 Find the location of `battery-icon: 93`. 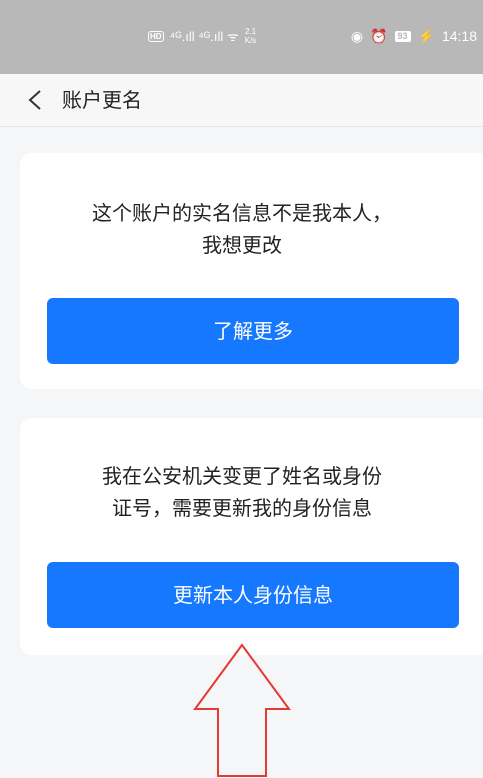

battery-icon: 93 is located at coordinates (402, 36).